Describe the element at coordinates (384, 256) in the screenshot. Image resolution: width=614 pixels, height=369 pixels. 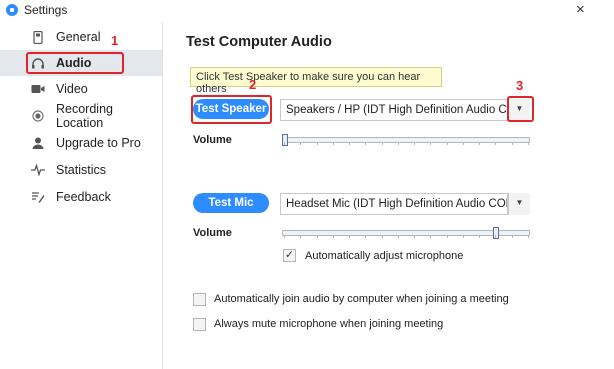
I see `auto-adjust-label: Automatically adjust microphone` at that location.